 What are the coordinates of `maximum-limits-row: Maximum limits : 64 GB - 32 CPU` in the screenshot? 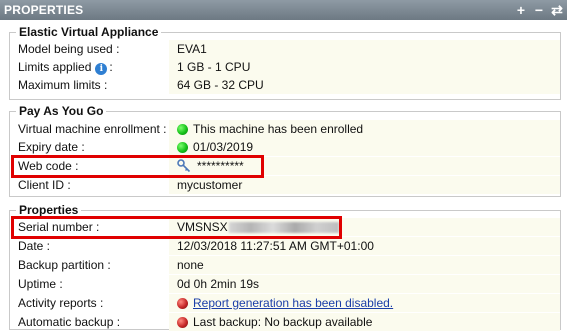 It's located at (285, 85).